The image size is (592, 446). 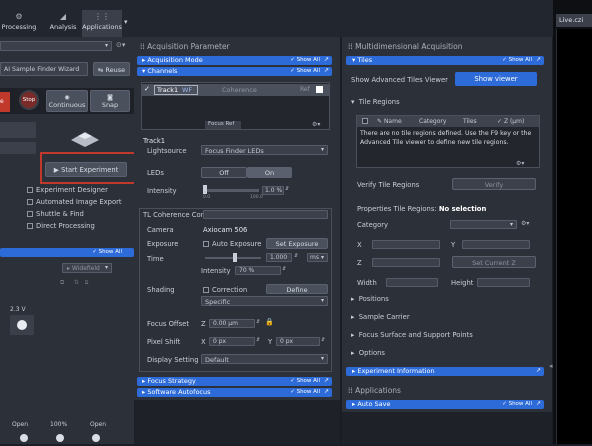 What do you see at coordinates (67, 101) in the screenshot?
I see `continuous-button: ◉ Continuous` at bounding box center [67, 101].